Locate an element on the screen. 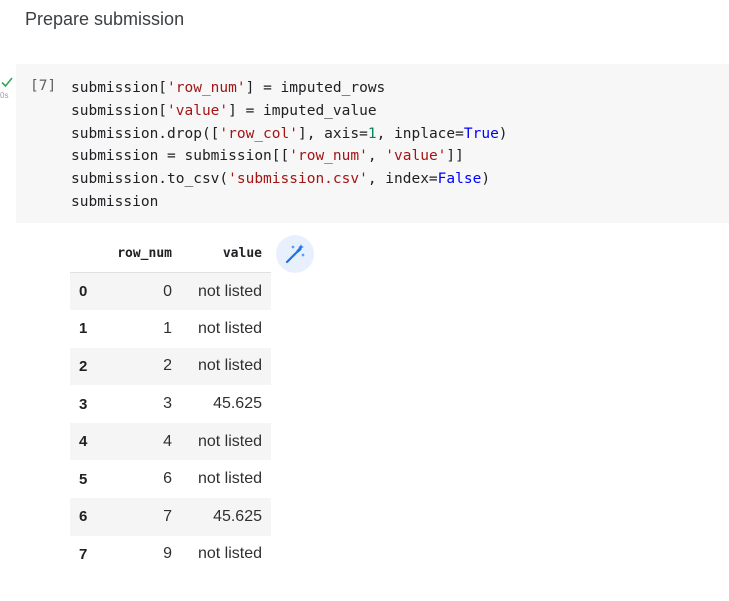 Image resolution: width=729 pixels, height=601 pixels. column-header-value: value is located at coordinates (229, 253).